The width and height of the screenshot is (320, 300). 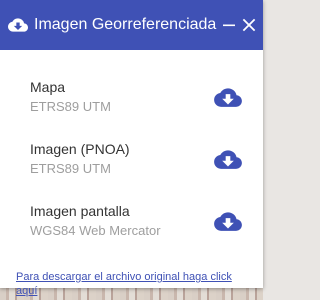 What do you see at coordinates (80, 149) in the screenshot?
I see `item-name: Imagen (PNOA)` at bounding box center [80, 149].